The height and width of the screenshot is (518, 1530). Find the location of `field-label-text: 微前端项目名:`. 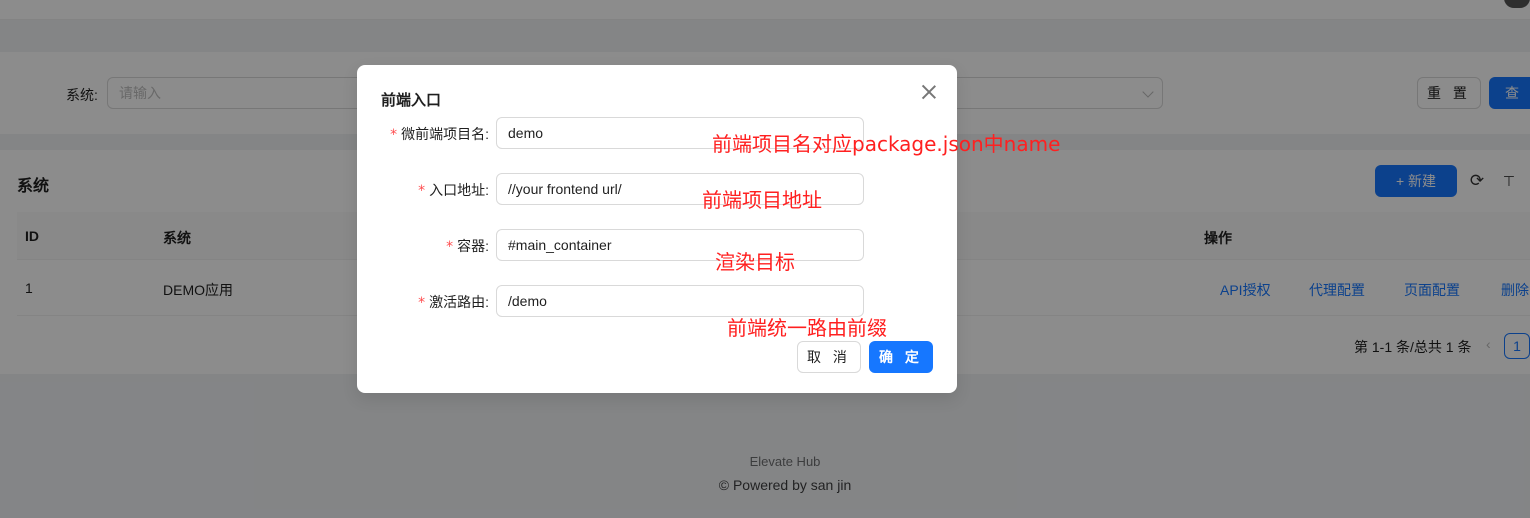

field-label-text: 微前端项目名: is located at coordinates (445, 134).